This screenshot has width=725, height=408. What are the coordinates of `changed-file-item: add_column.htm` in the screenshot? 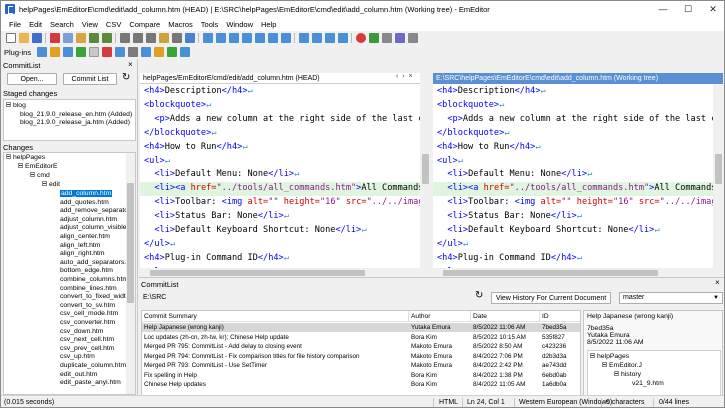 It's located at (86, 194).